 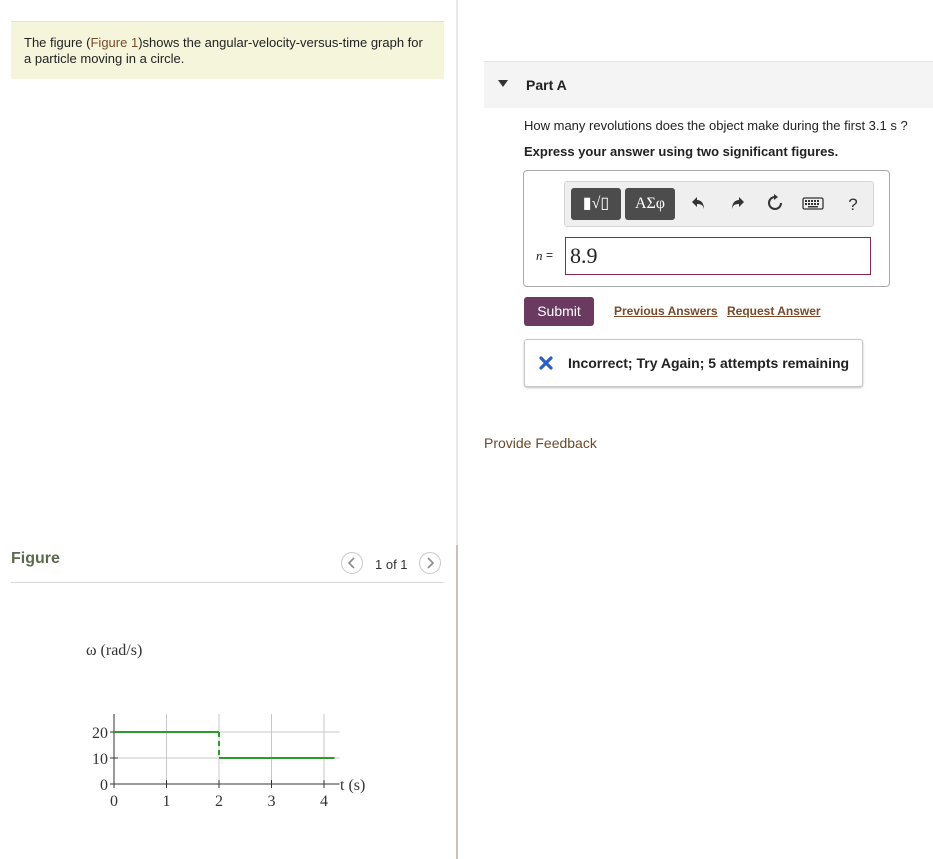 I want to click on part-title: Part A, so click(x=546, y=85).